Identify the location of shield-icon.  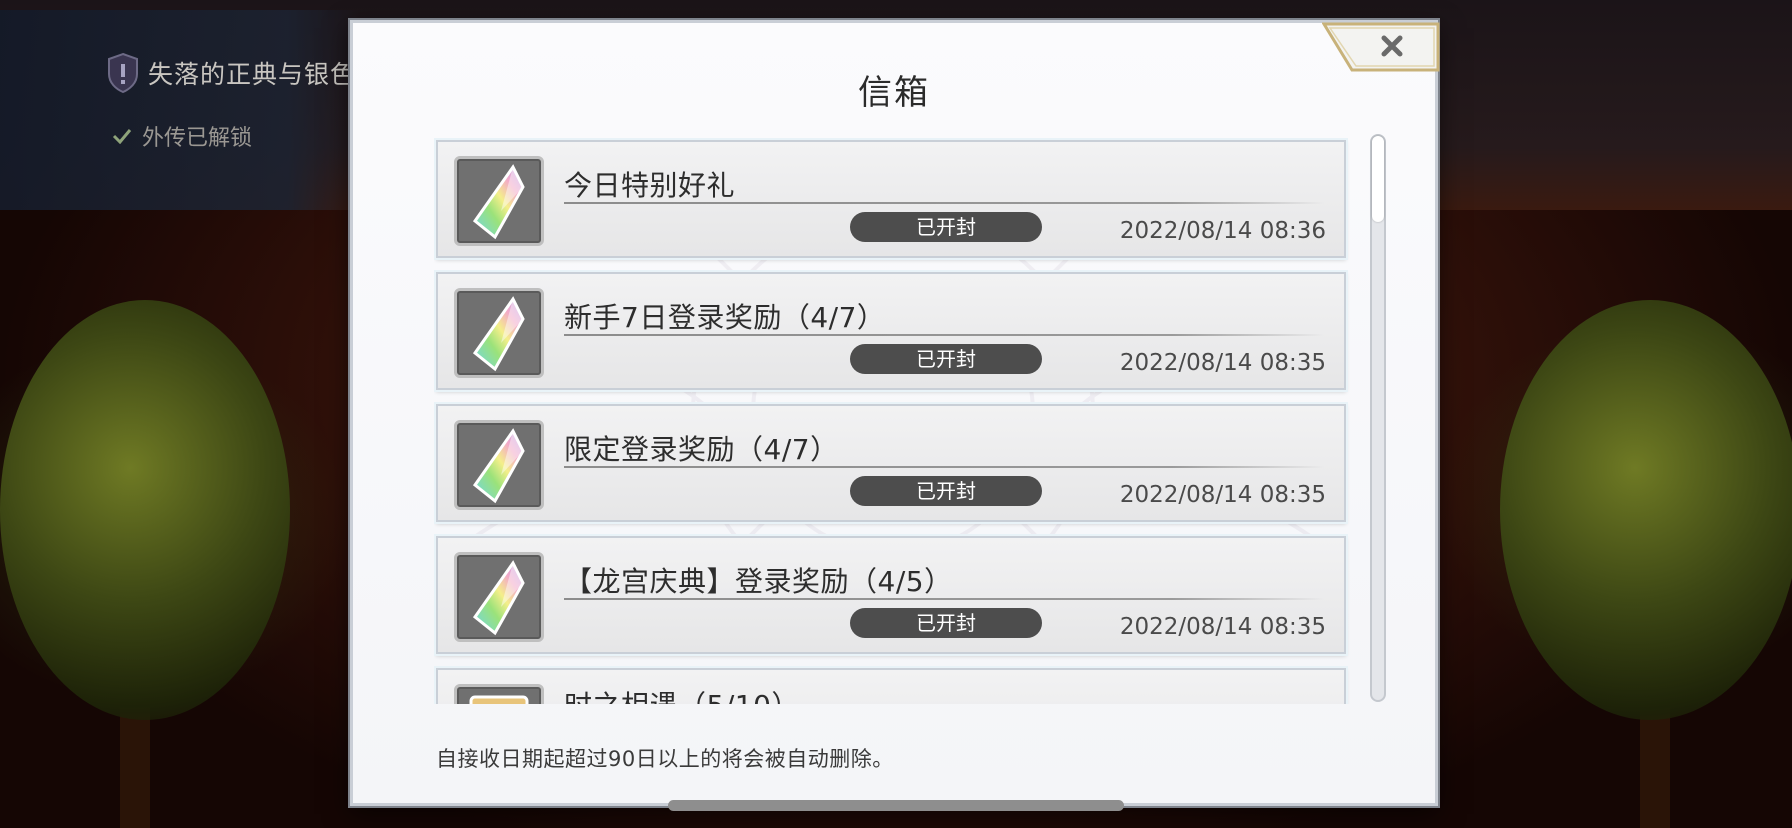
(123, 73).